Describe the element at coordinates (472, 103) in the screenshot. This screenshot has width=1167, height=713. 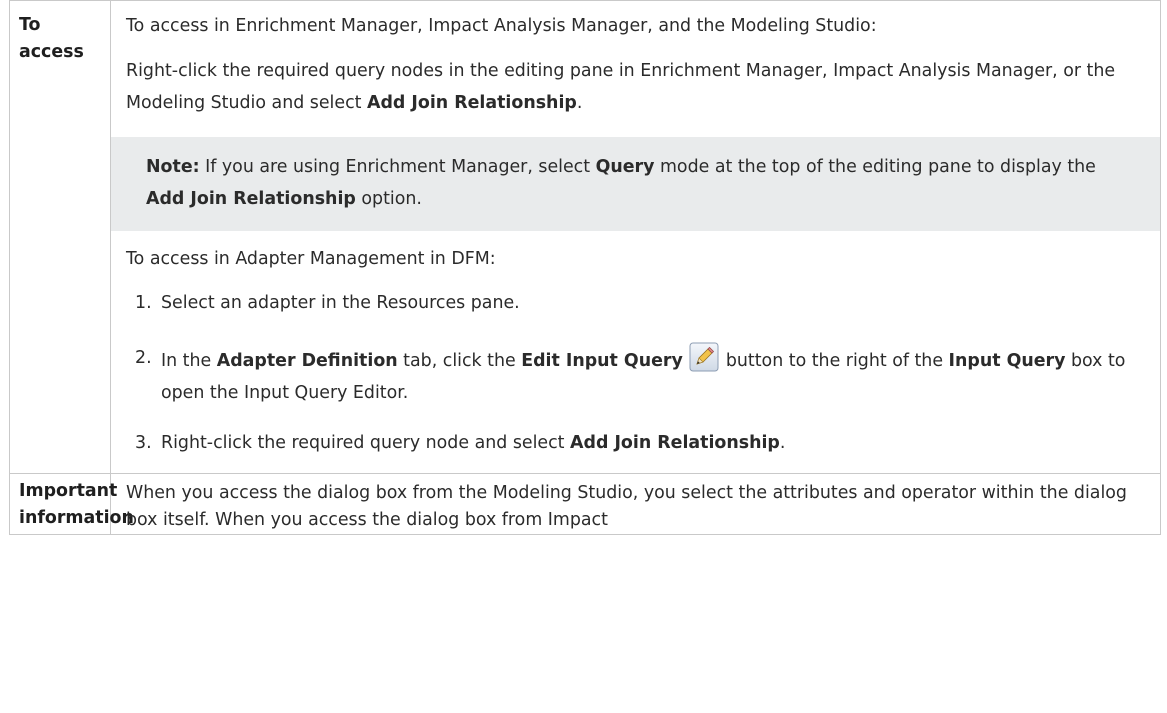
I see `menu-option-add-join: Add Join Relationship` at that location.